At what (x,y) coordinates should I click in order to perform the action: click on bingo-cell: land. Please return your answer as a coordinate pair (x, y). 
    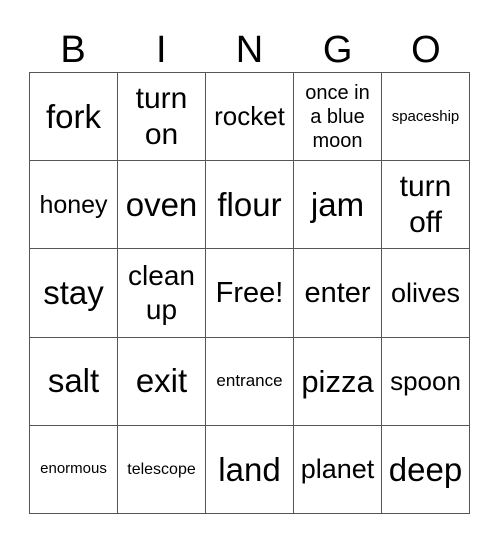
    Looking at the image, I should click on (250, 469).